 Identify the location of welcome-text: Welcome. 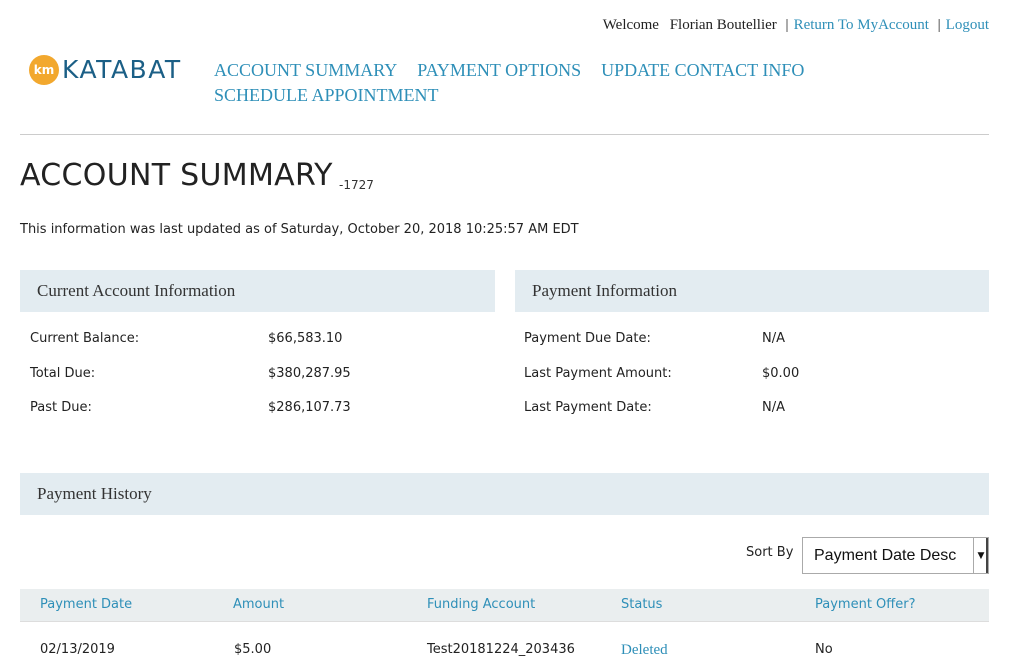
(630, 25).